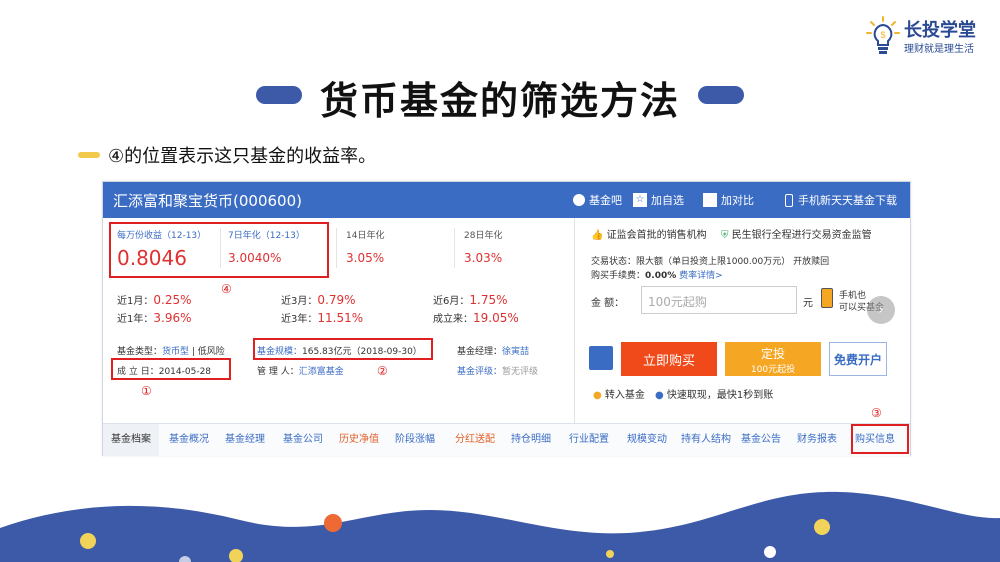  Describe the element at coordinates (706, 440) in the screenshot. I see `tab-holder-structure: 持有人结构` at that location.